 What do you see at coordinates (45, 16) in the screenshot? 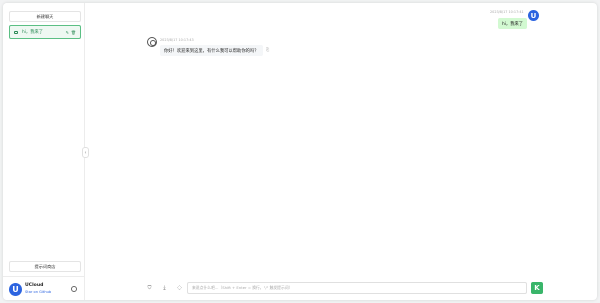
I see `new-chat-button: 新建聊天` at bounding box center [45, 16].